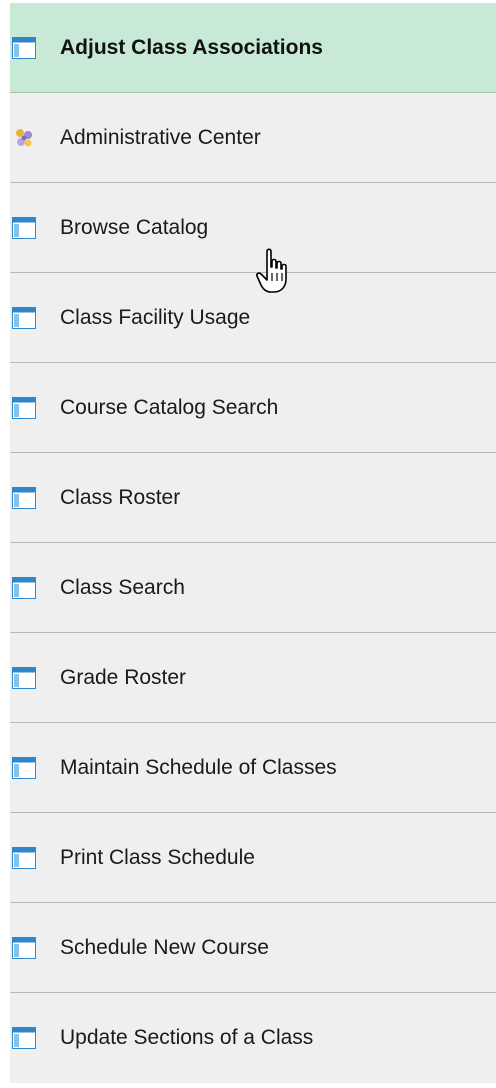  What do you see at coordinates (27, 138) in the screenshot?
I see `administrative-center-icon` at bounding box center [27, 138].